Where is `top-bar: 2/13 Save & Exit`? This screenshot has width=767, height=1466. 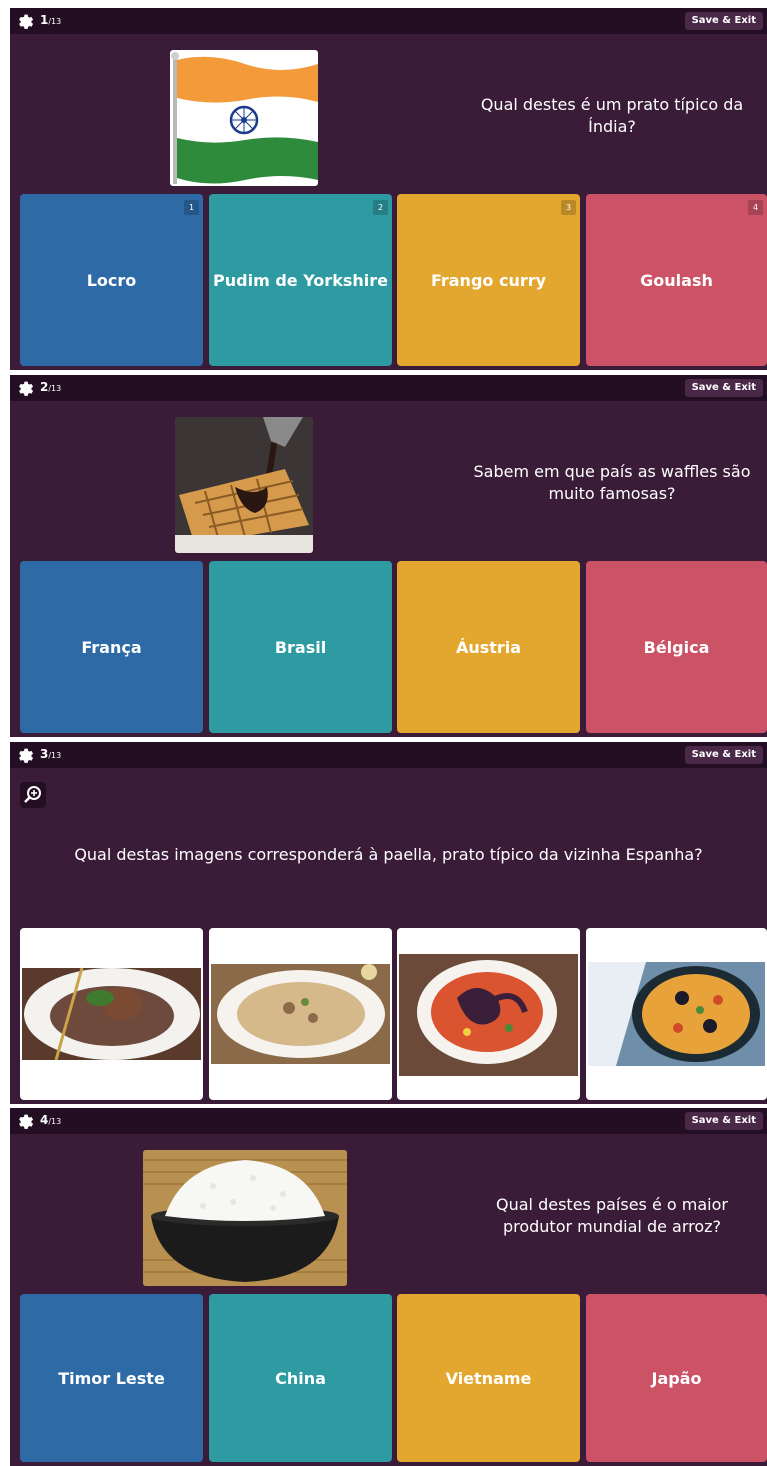 top-bar: 2/13 Save & Exit is located at coordinates (388, 388).